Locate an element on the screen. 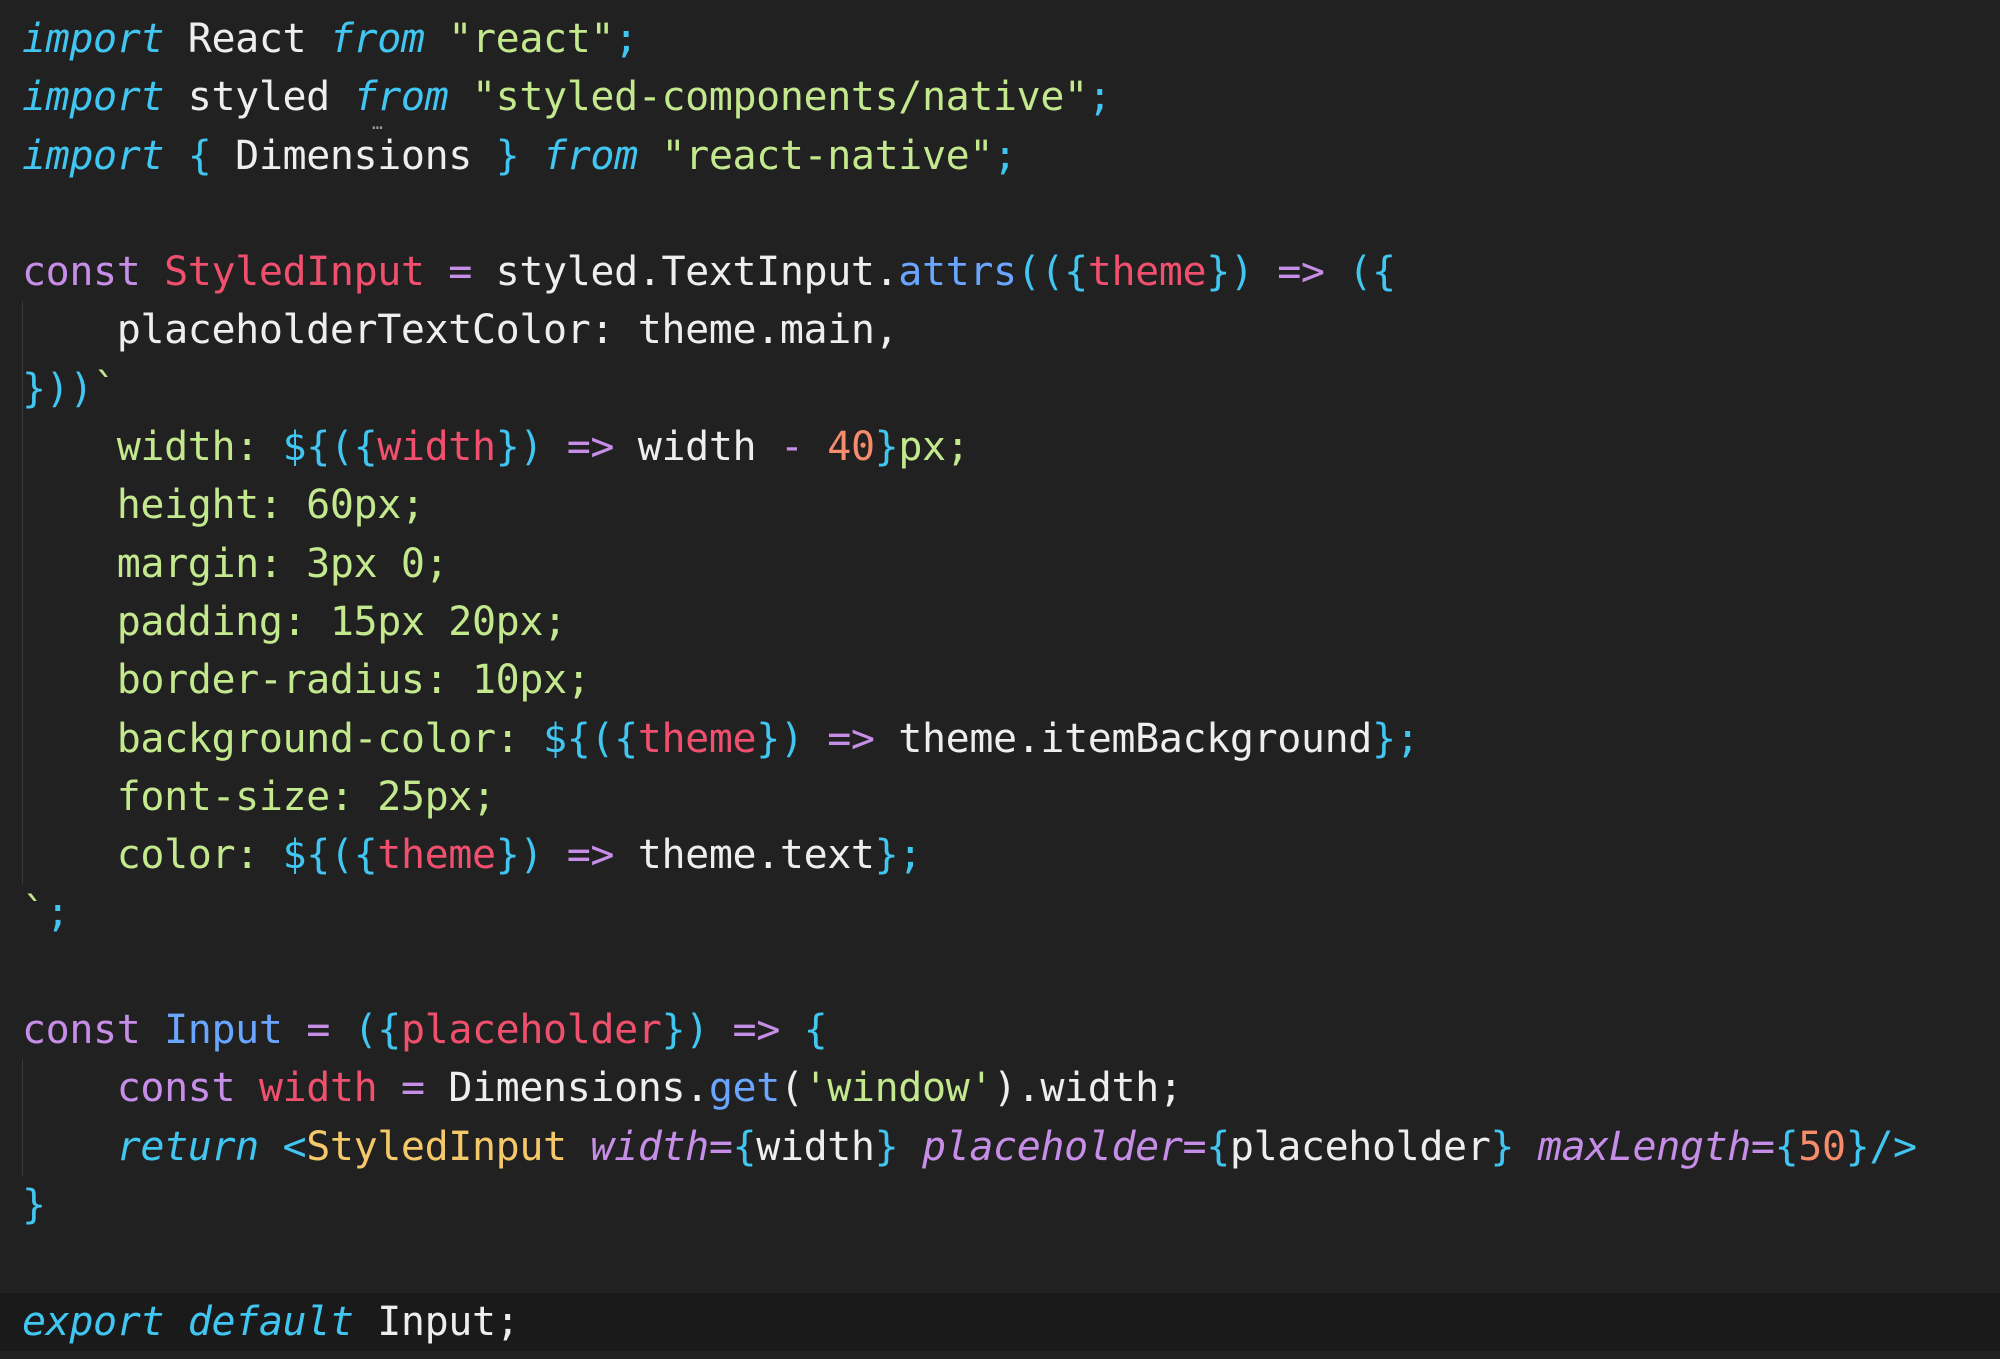 This screenshot has width=2000, height=1359. code-token: border-radius: 10px; is located at coordinates (306, 680).